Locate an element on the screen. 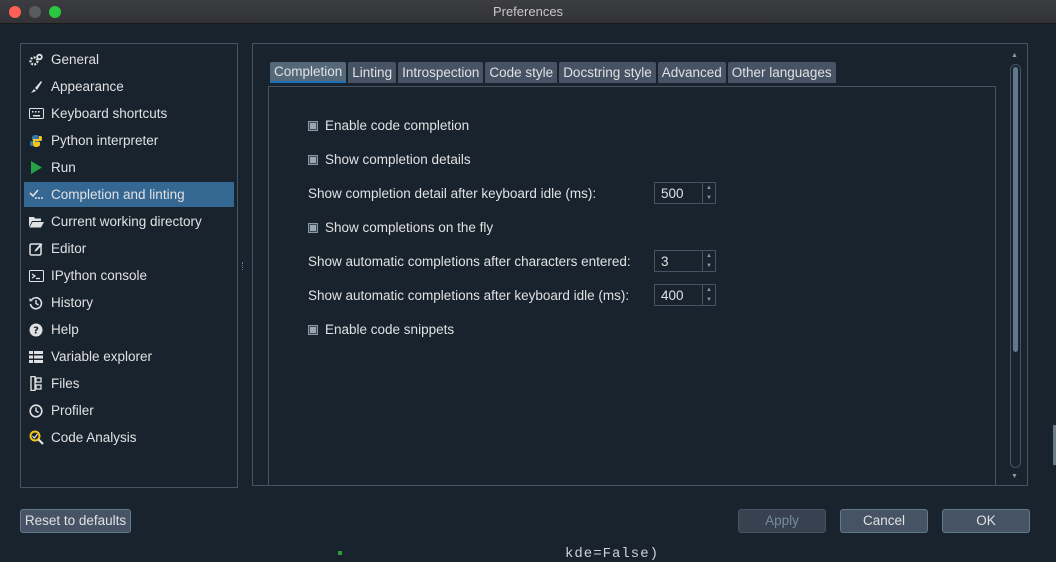 This screenshot has width=1056, height=562. tab-other-languages: Other languages is located at coordinates (781, 72).